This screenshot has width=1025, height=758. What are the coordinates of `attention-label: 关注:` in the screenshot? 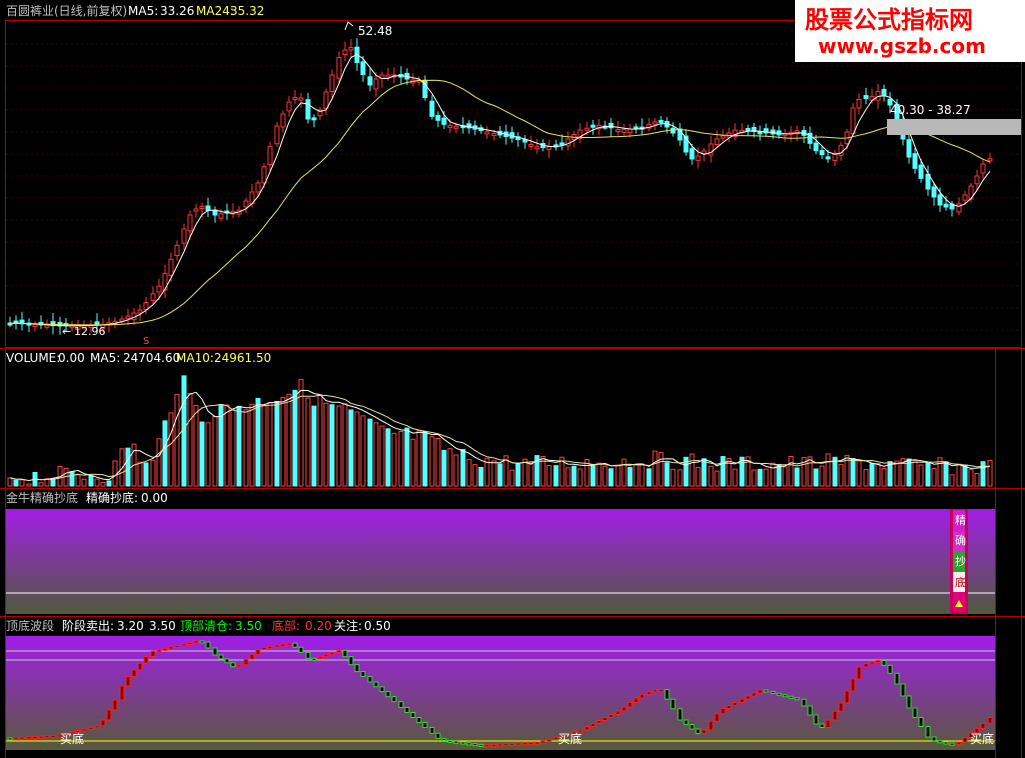 It's located at (348, 625).